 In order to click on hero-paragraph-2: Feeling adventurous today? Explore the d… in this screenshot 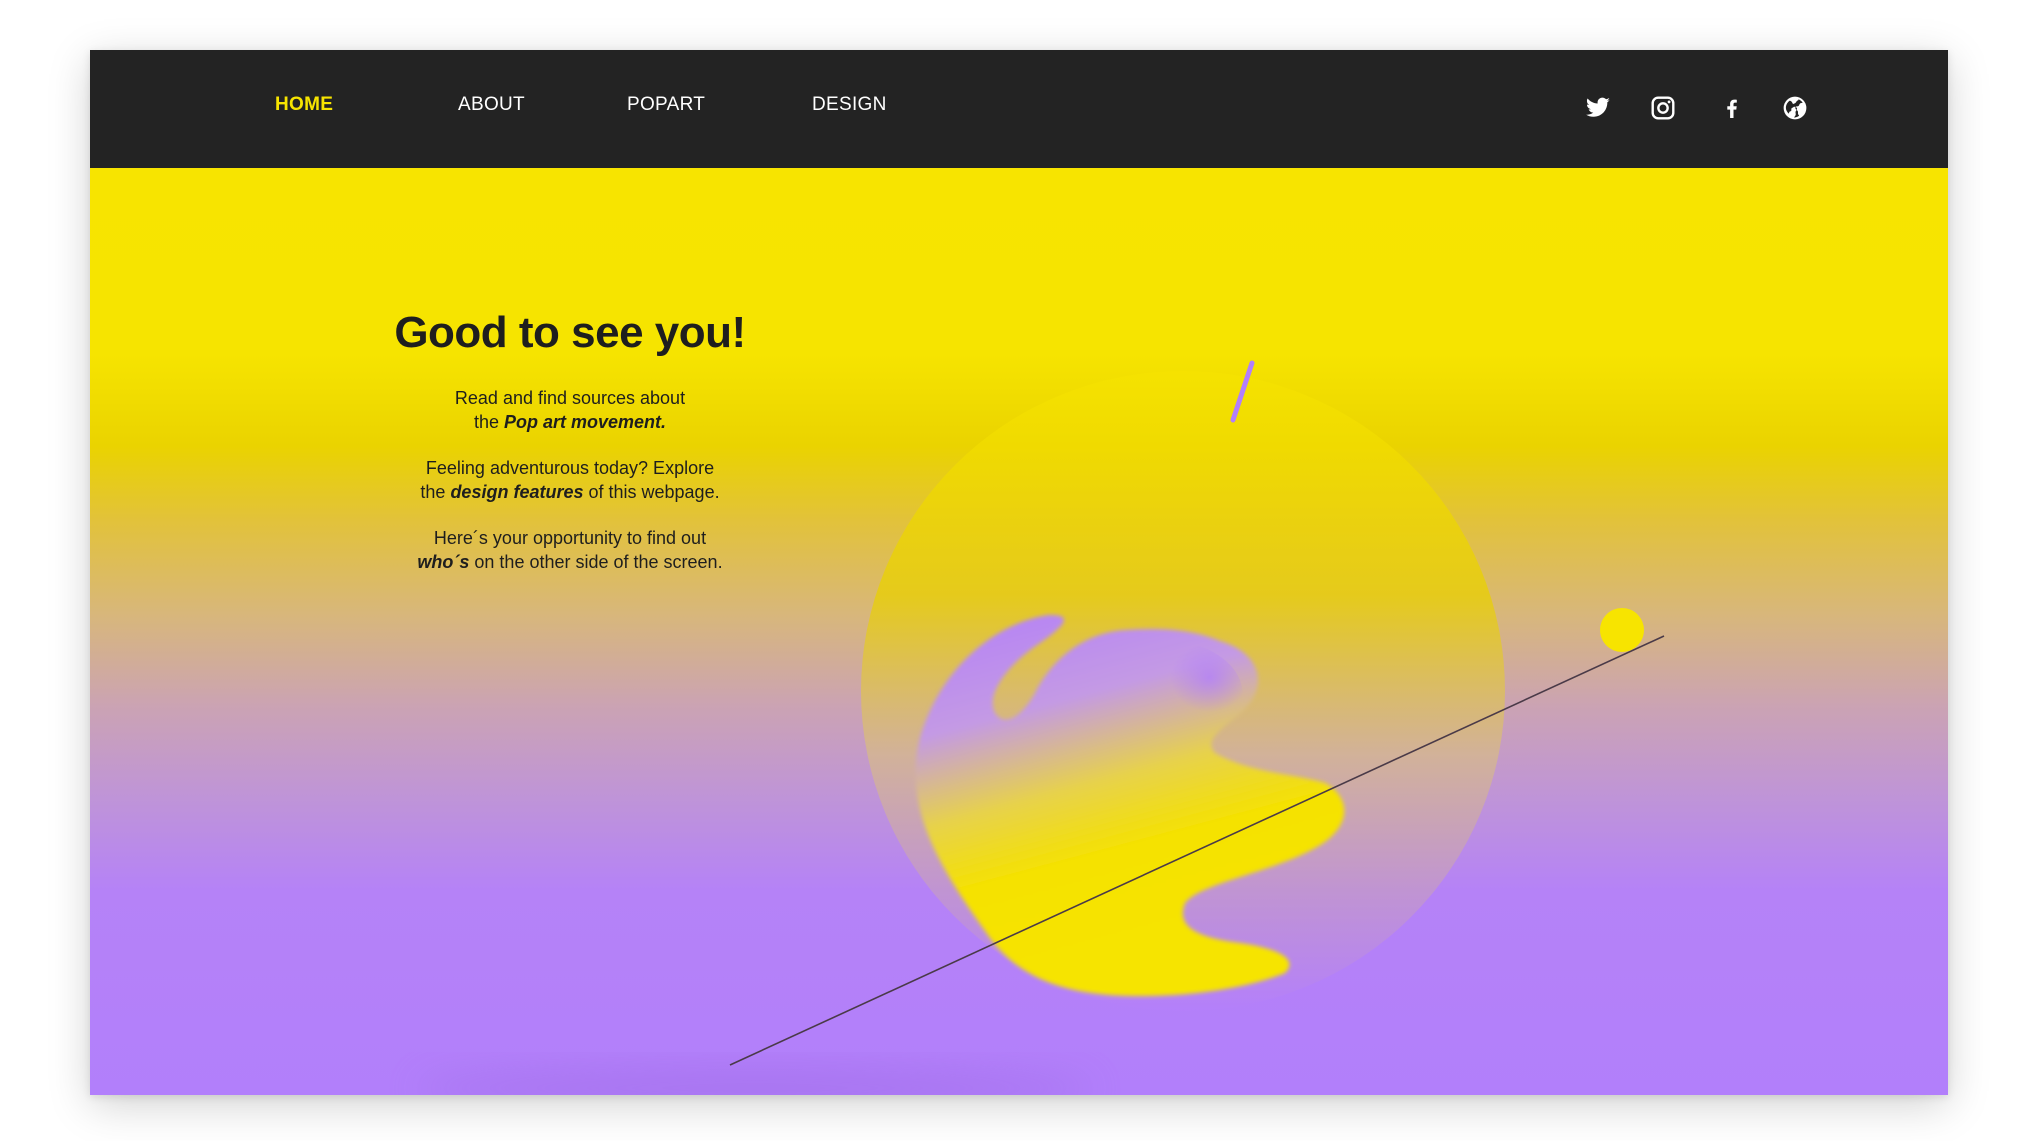, I will do `click(570, 480)`.